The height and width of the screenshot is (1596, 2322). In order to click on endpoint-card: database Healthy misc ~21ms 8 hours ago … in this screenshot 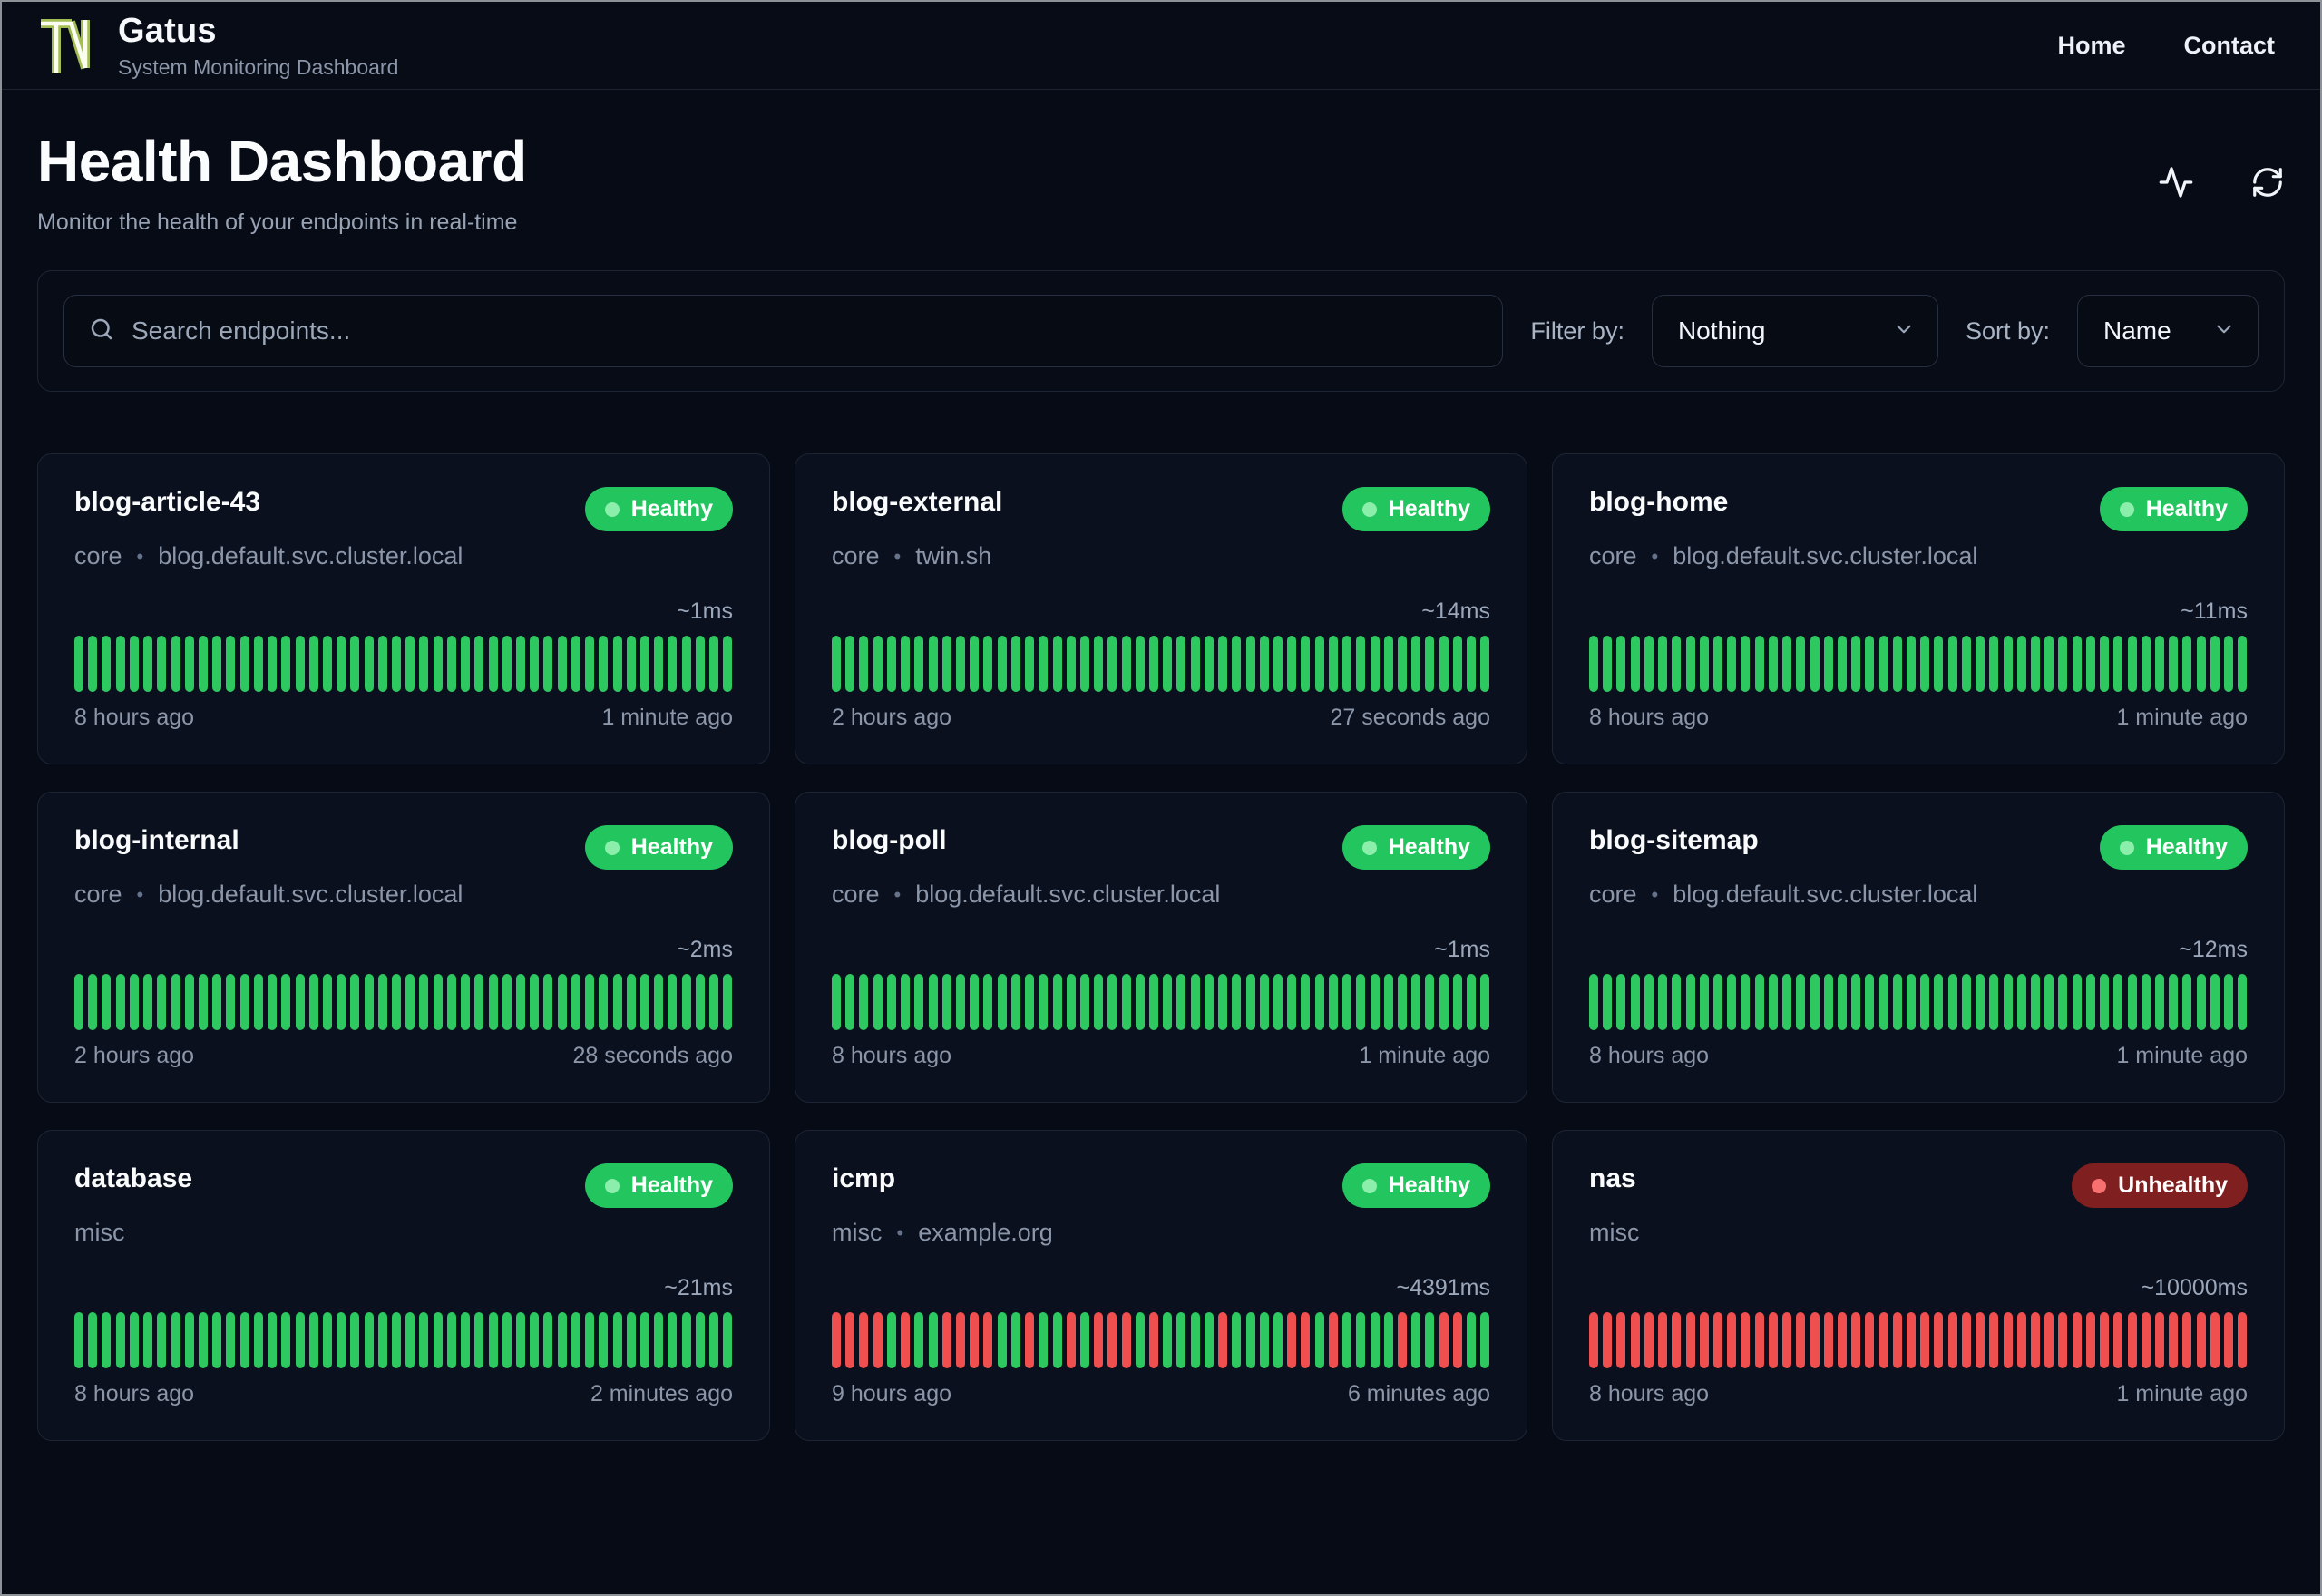, I will do `click(403, 1285)`.